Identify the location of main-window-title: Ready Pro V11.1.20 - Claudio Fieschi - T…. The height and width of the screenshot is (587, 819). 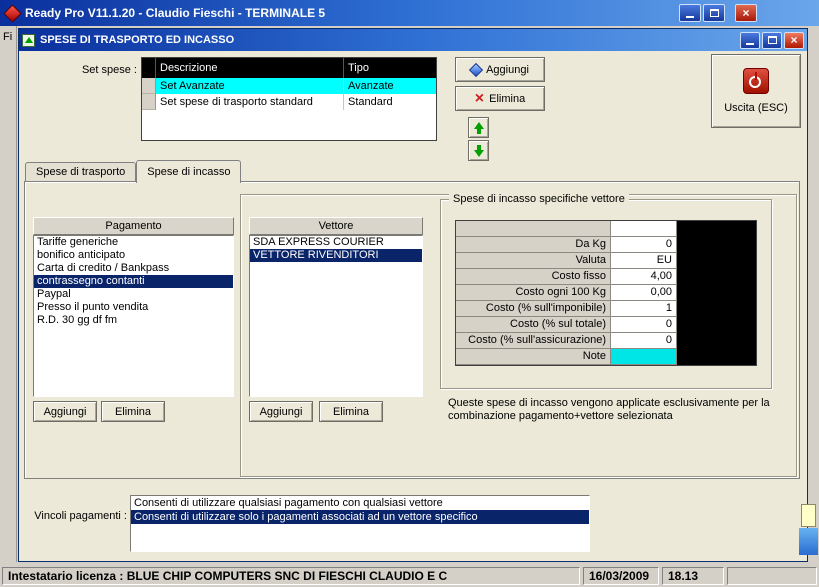
(175, 13).